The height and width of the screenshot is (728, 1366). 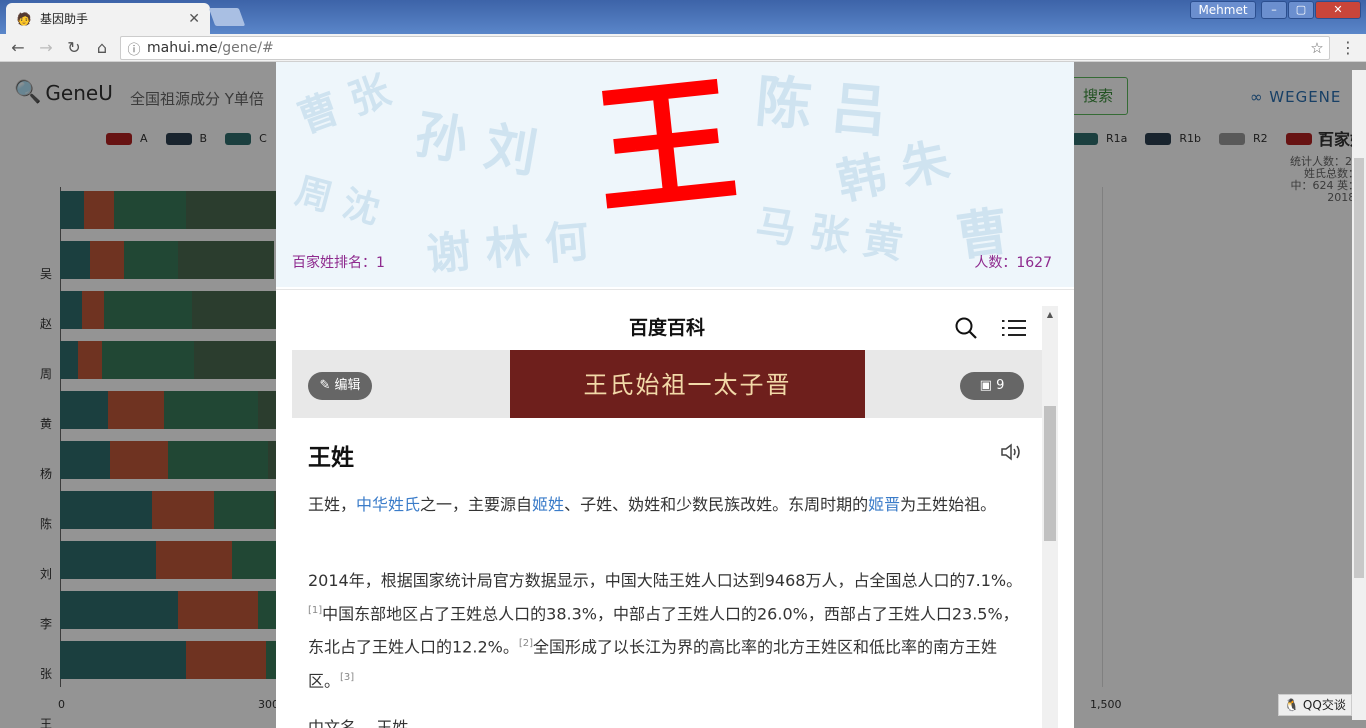 What do you see at coordinates (476, 145) in the screenshot?
I see `word-cloud-text: 孙 刘` at bounding box center [476, 145].